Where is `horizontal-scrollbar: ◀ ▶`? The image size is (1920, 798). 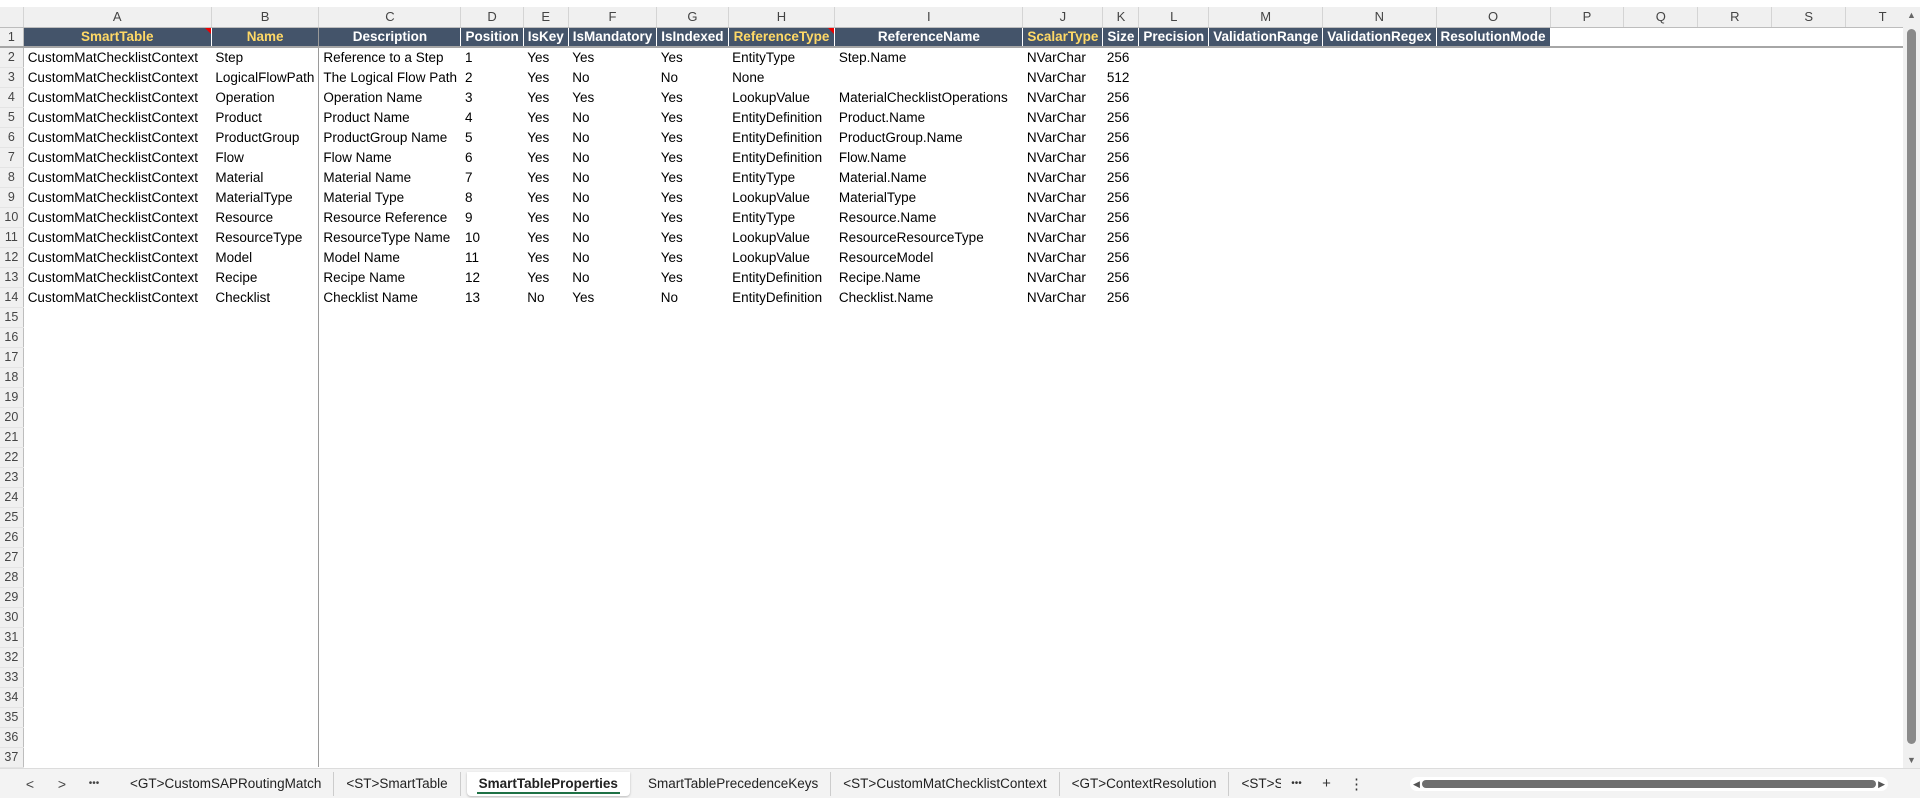
horizontal-scrollbar: ◀ ▶ is located at coordinates (1649, 784).